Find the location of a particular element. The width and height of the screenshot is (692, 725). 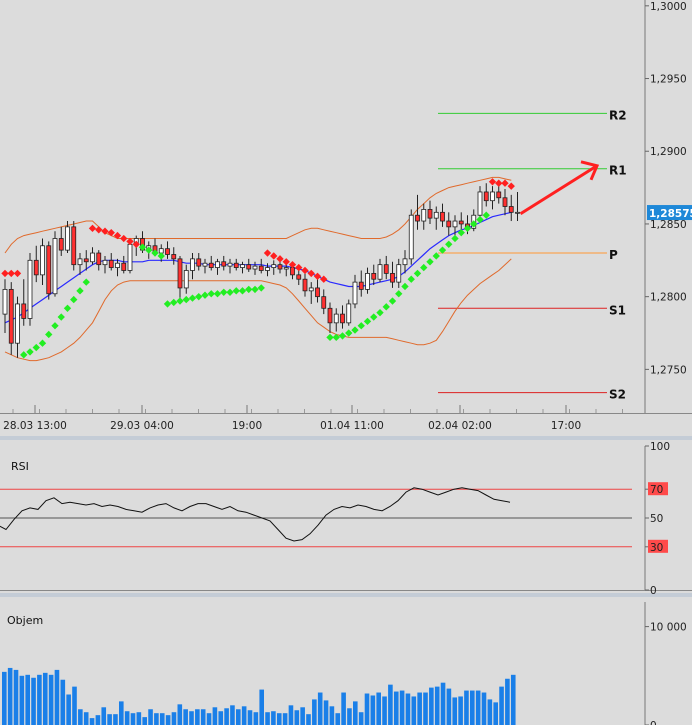

x-tick-label: 19:00 is located at coordinates (247, 426).